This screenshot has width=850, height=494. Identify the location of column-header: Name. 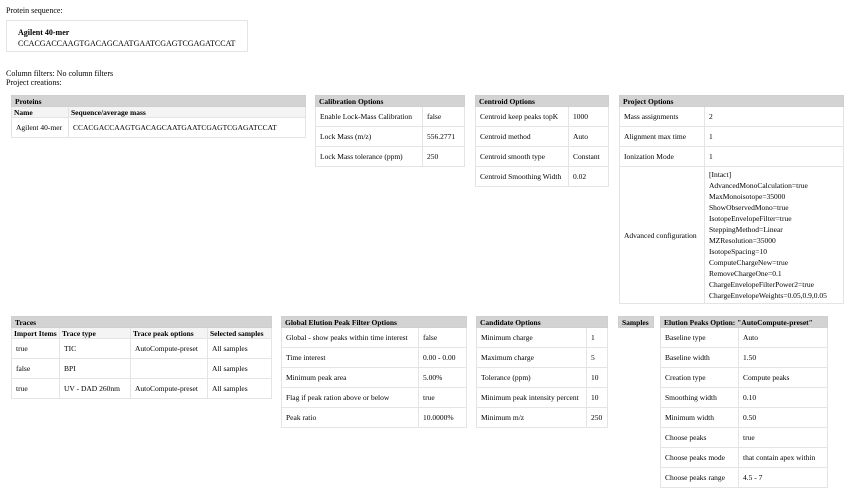
(40, 112).